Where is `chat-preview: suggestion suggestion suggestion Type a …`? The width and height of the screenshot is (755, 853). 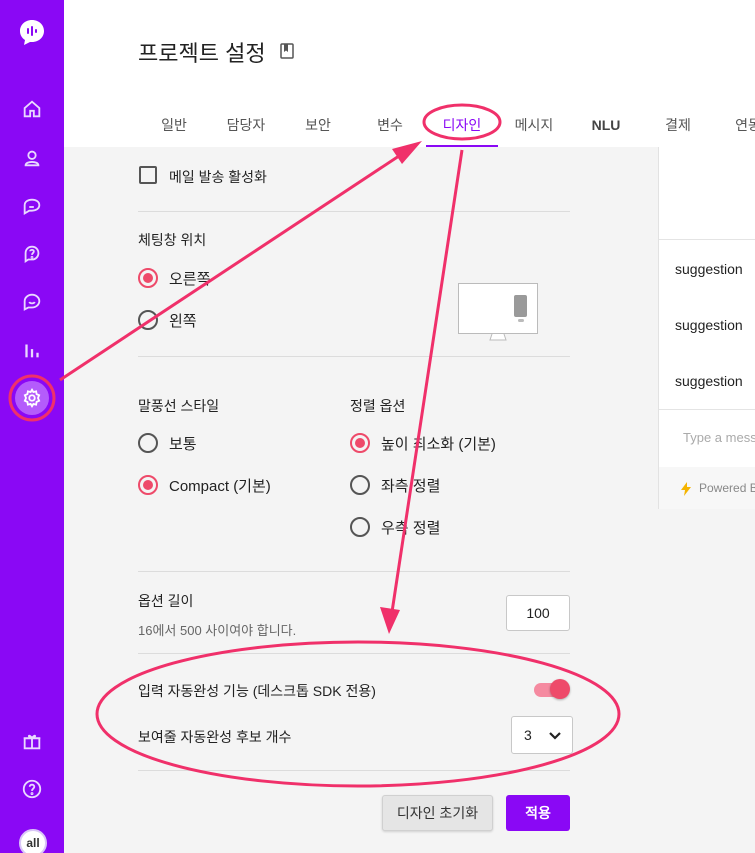
chat-preview: suggestion suggestion suggestion Type a … is located at coordinates (706, 328).